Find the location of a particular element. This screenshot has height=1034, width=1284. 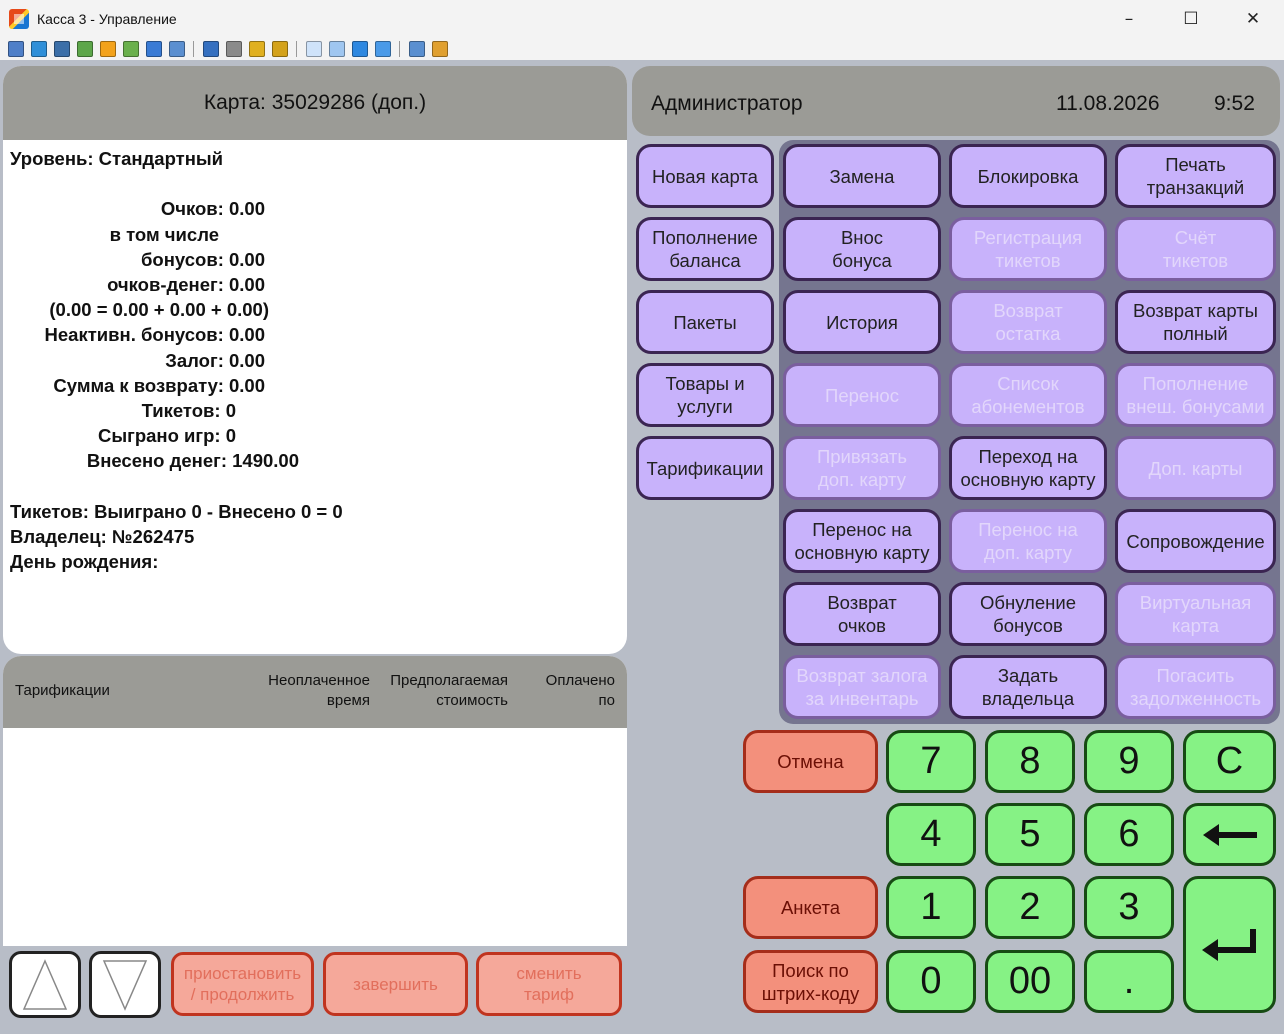

window-title: Касса 3 - Управление is located at coordinates (107, 19).